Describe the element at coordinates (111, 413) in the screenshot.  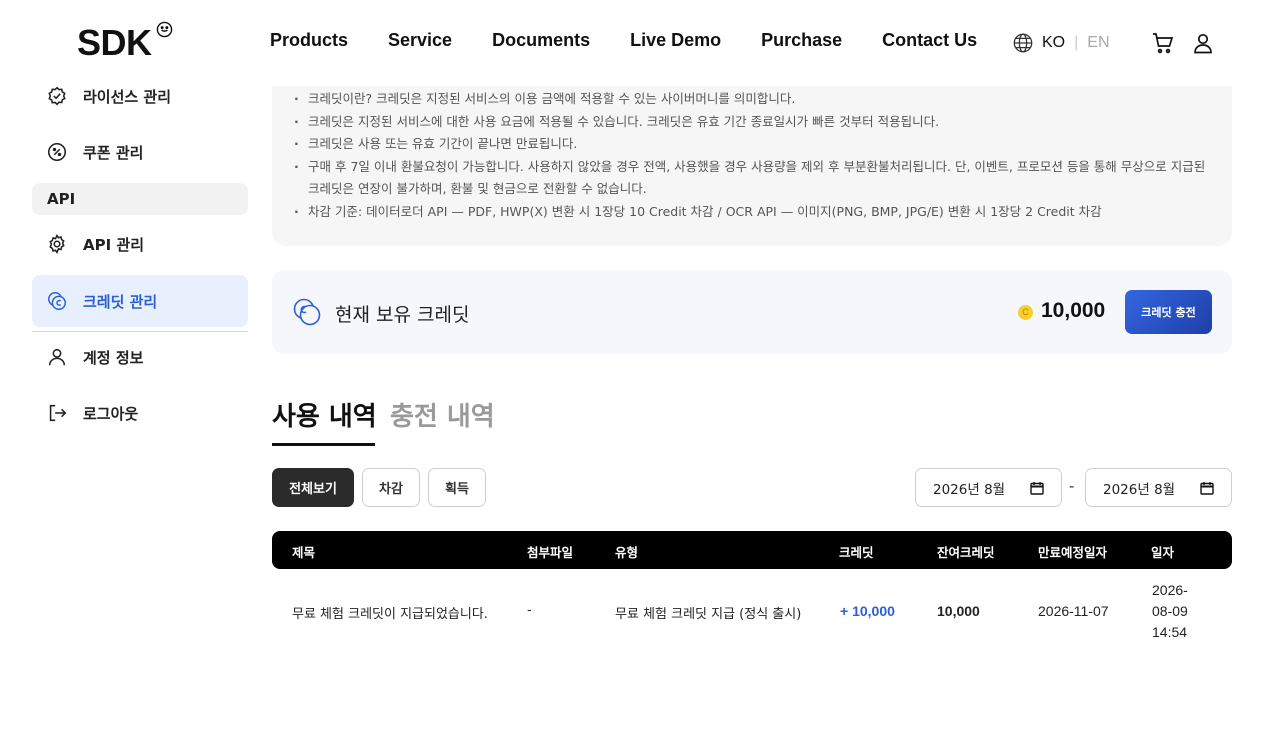
I see `sidebar-item-label: 로그아웃` at that location.